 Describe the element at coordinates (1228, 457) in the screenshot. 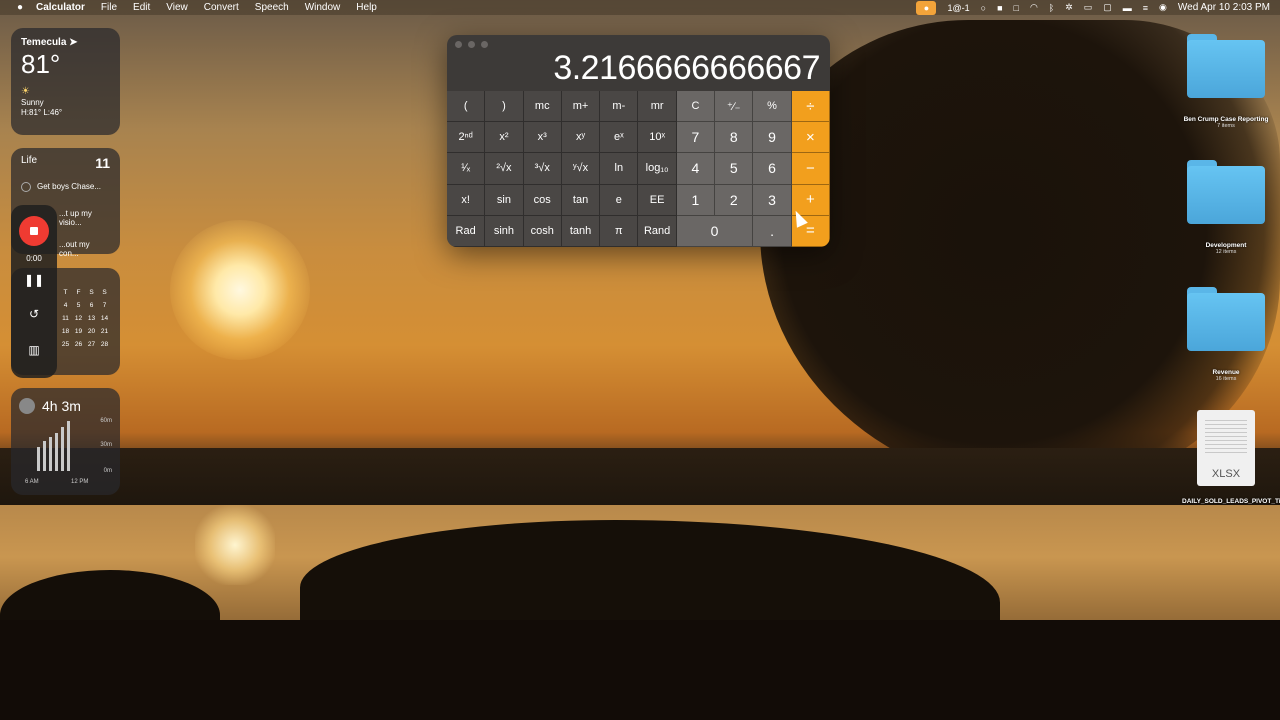

I see `desktop-file: XLSX DAILY_SOLD_LEADS_PIVOT_TikTok.xlsx` at that location.